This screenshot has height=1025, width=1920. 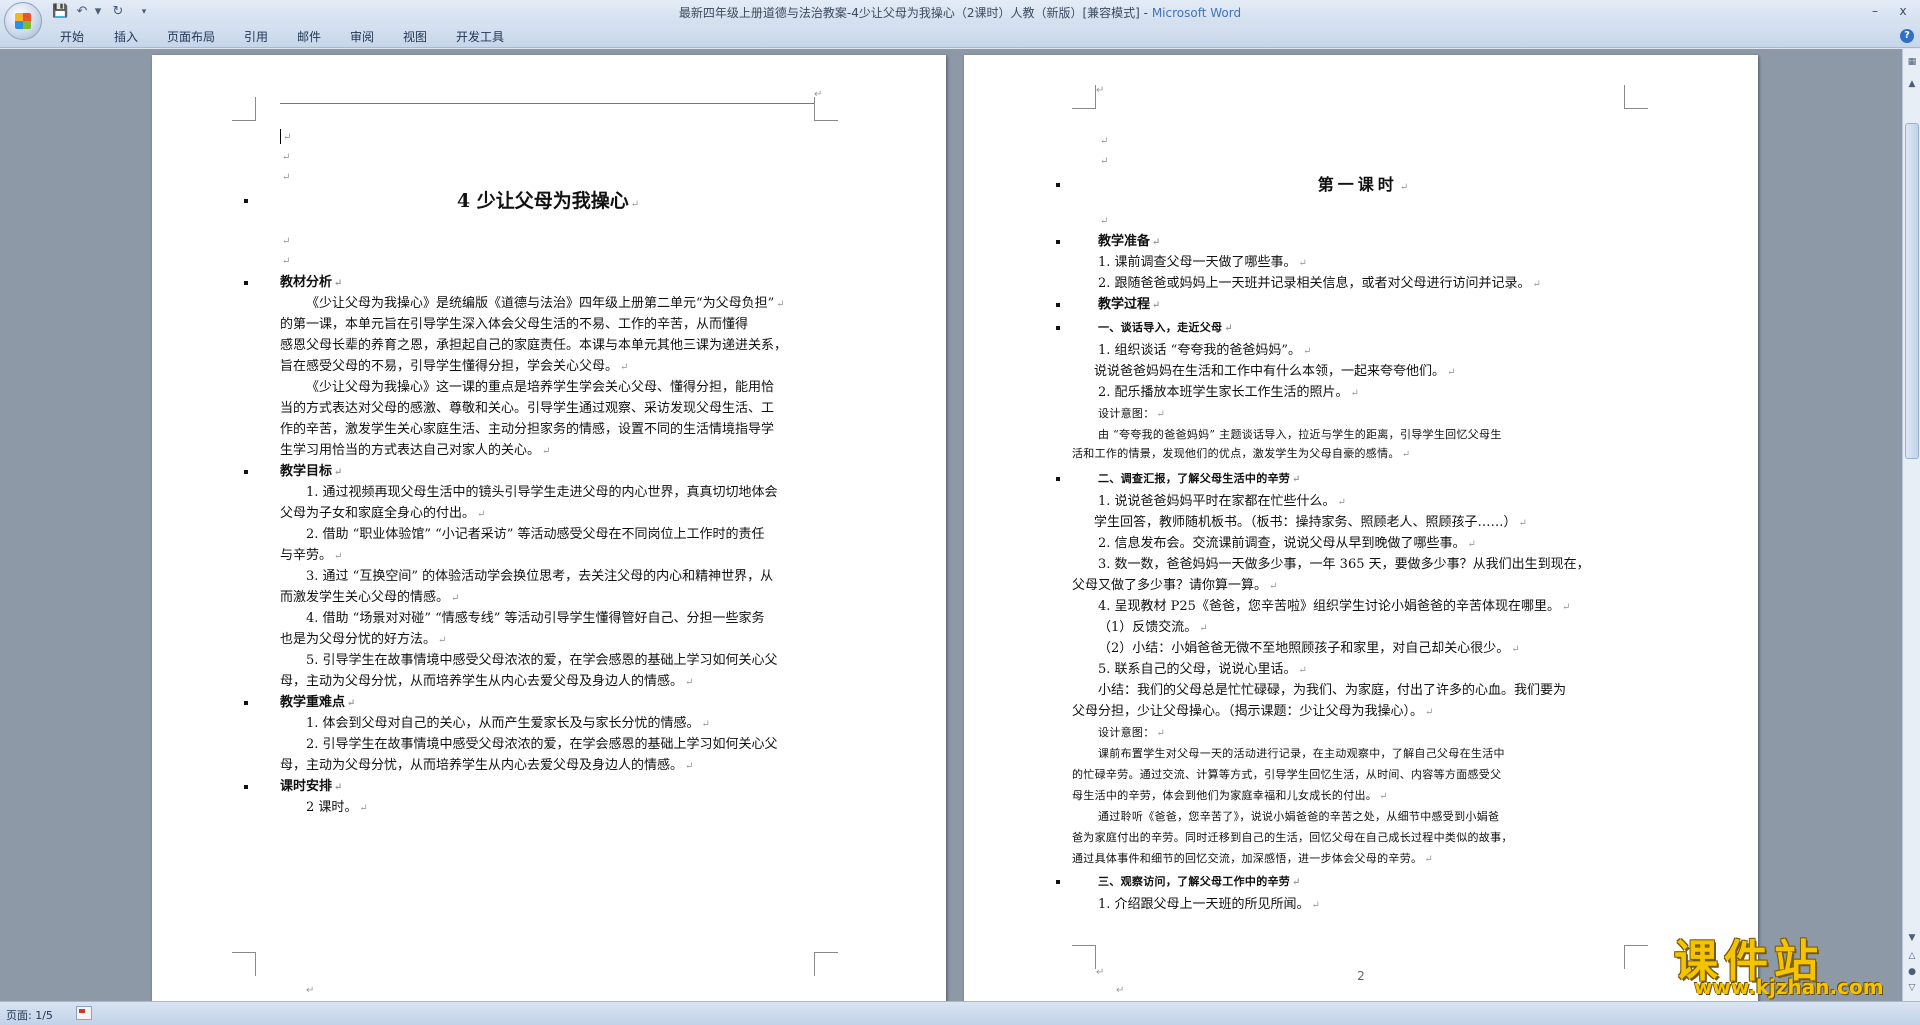 What do you see at coordinates (370, 597) in the screenshot?
I see `paragraph-line: 而激发学生关心父母的情感。 ↵` at bounding box center [370, 597].